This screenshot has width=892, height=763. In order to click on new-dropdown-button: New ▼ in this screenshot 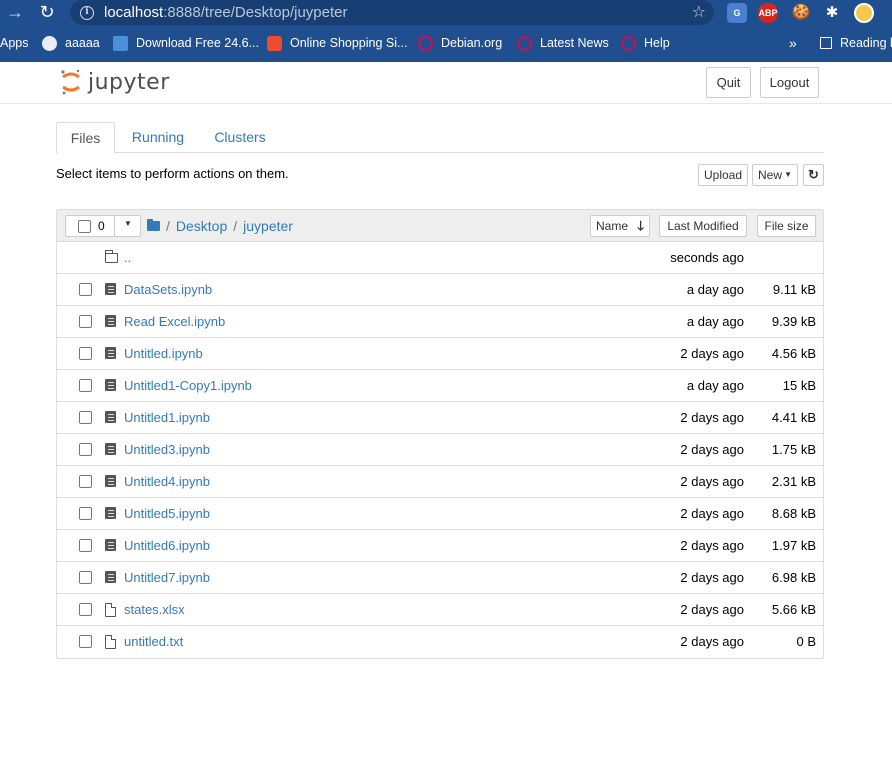, I will do `click(775, 175)`.